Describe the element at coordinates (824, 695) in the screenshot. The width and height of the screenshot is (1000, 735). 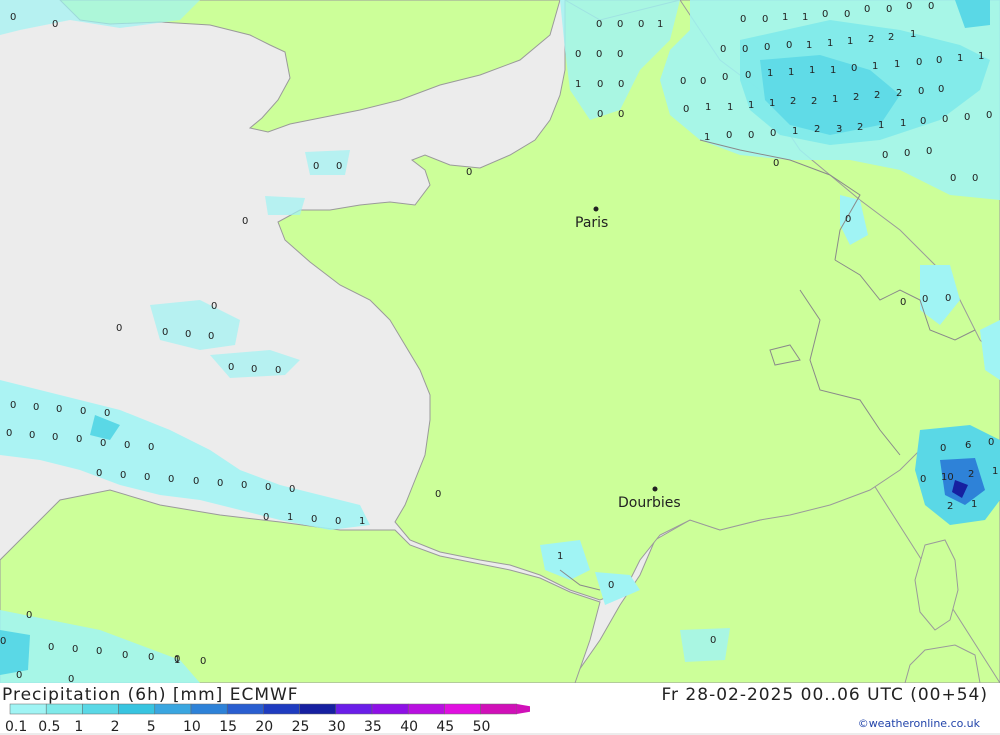
I see `valid-time: Fr 28-02-2025 00..06 UTC (00+54)` at that location.